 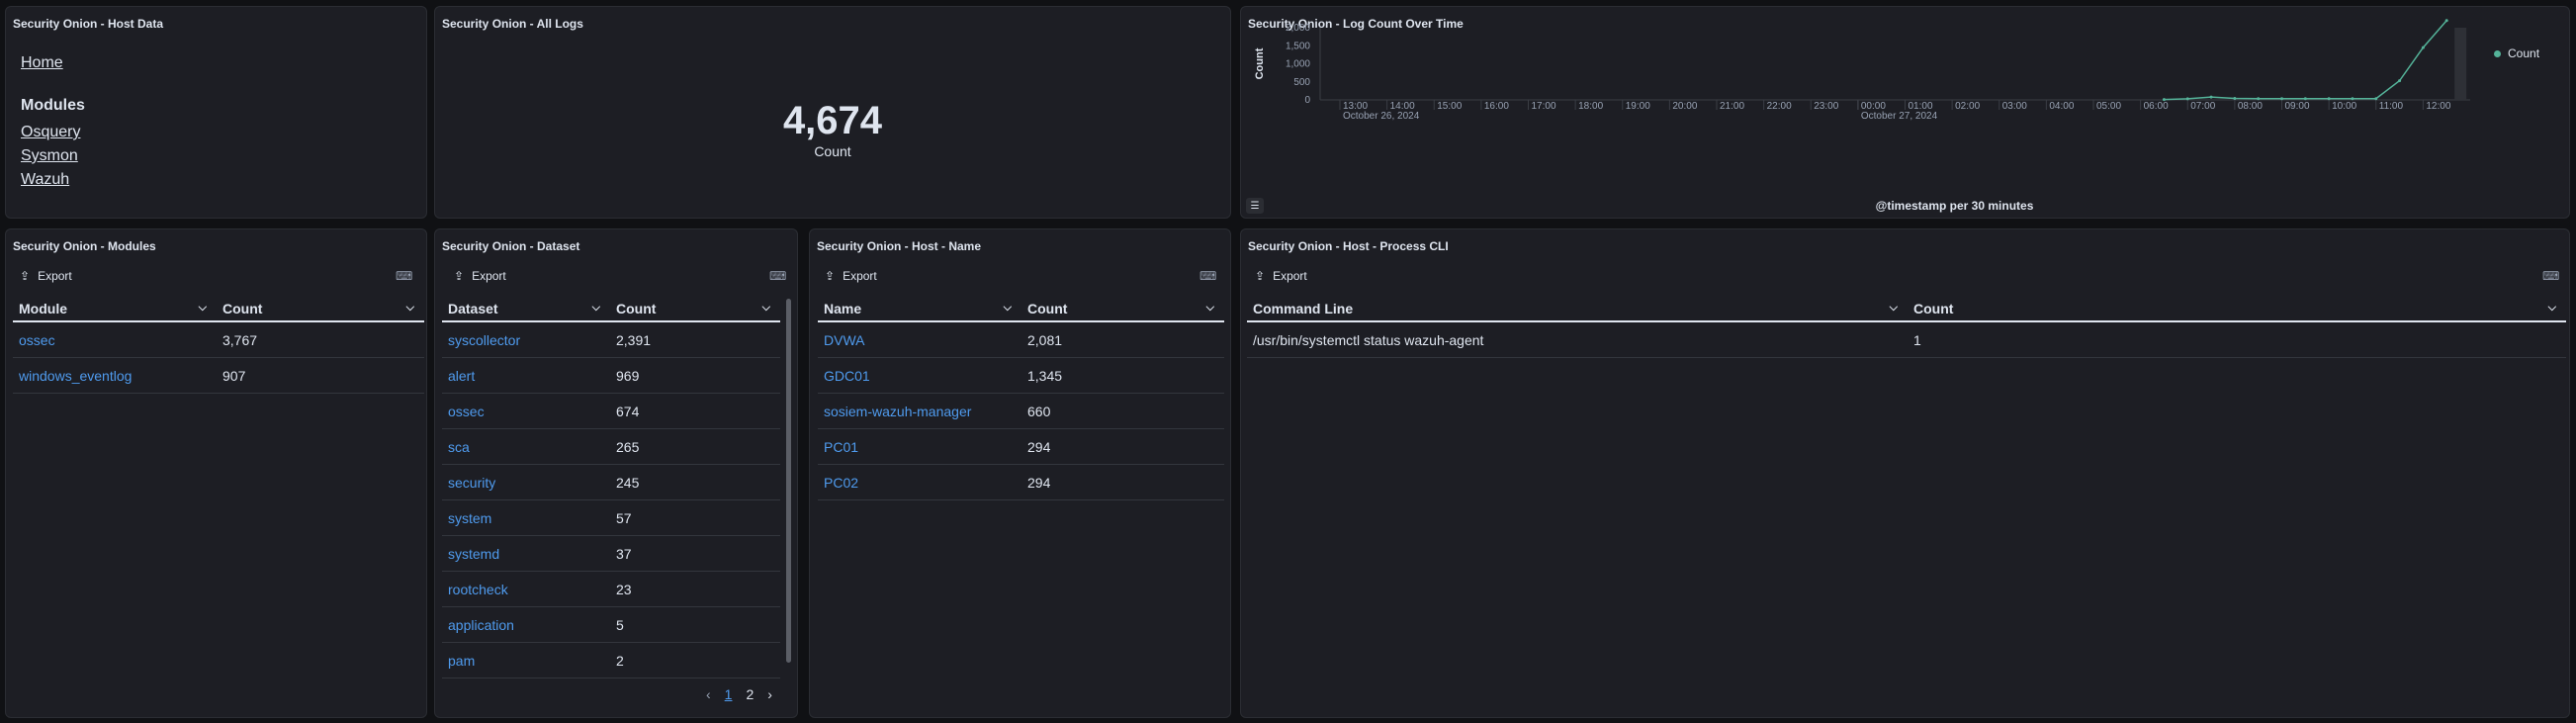 I want to click on hostname-cell: GDC01, so click(x=920, y=376).